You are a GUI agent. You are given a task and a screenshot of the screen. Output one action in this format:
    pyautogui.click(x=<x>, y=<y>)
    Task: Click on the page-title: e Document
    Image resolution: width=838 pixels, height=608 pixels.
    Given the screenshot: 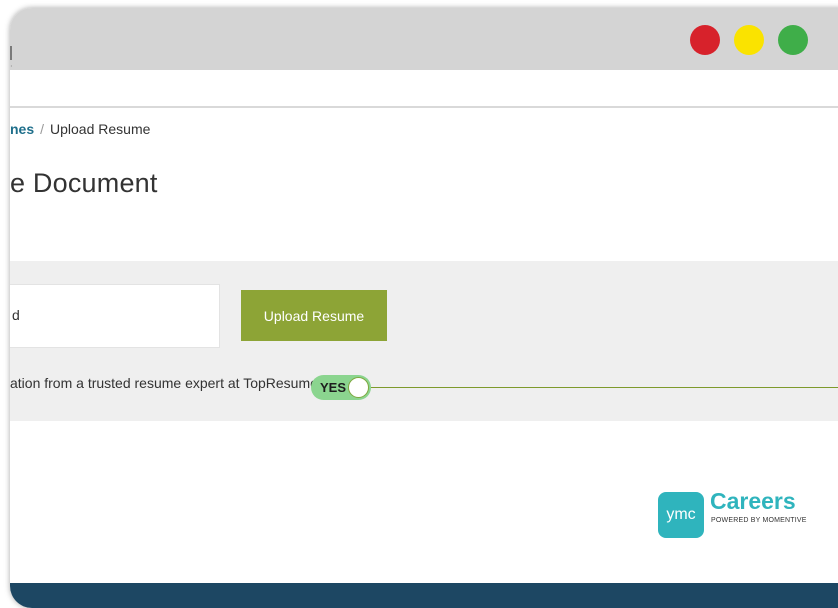 What is the action you would take?
    pyautogui.click(x=84, y=183)
    